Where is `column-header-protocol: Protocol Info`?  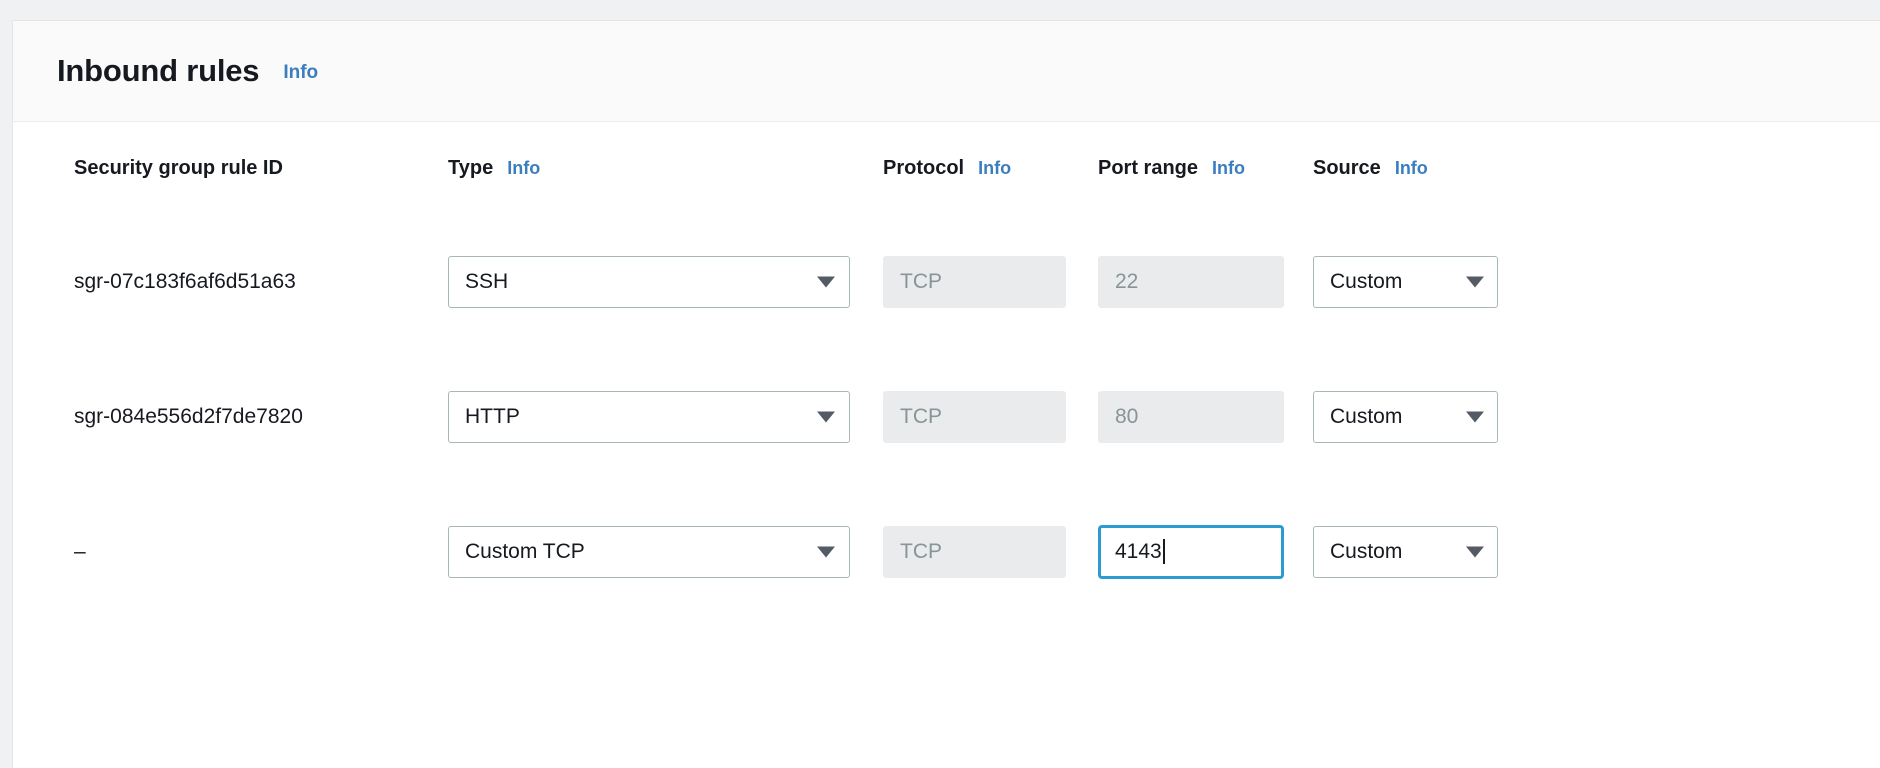 column-header-protocol: Protocol Info is located at coordinates (990, 168).